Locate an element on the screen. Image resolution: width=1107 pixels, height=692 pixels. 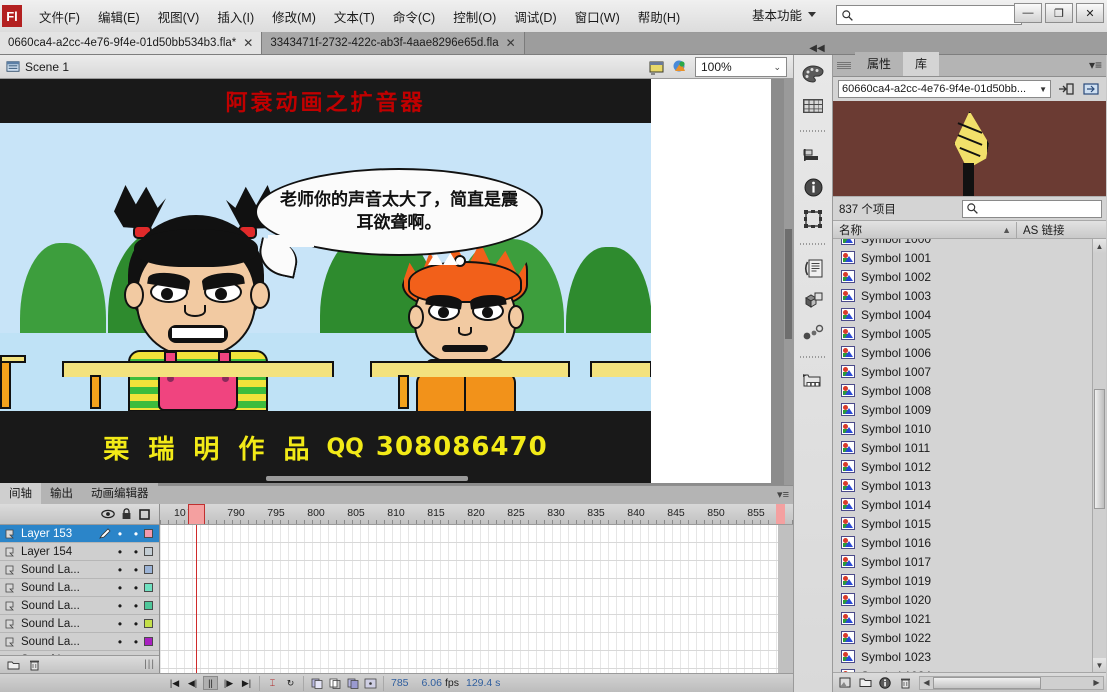
library-list-item: Symbol 1023 is located at coordinates (962, 656).